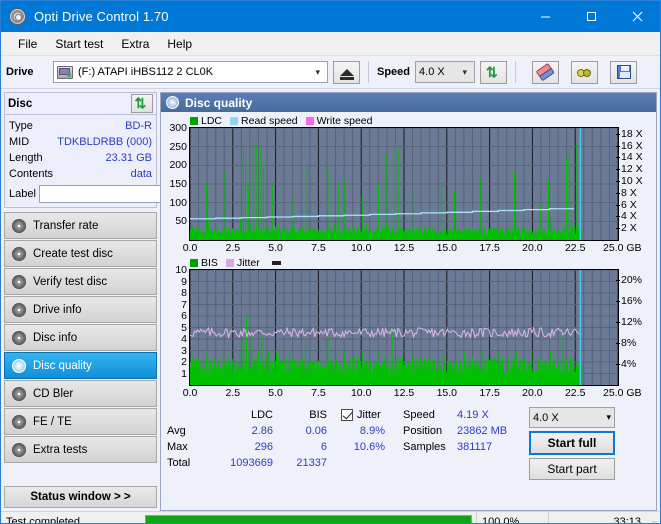 The width and height of the screenshot is (661, 524). I want to click on sidebar-item-cd-bler: CD Bler, so click(80, 393).